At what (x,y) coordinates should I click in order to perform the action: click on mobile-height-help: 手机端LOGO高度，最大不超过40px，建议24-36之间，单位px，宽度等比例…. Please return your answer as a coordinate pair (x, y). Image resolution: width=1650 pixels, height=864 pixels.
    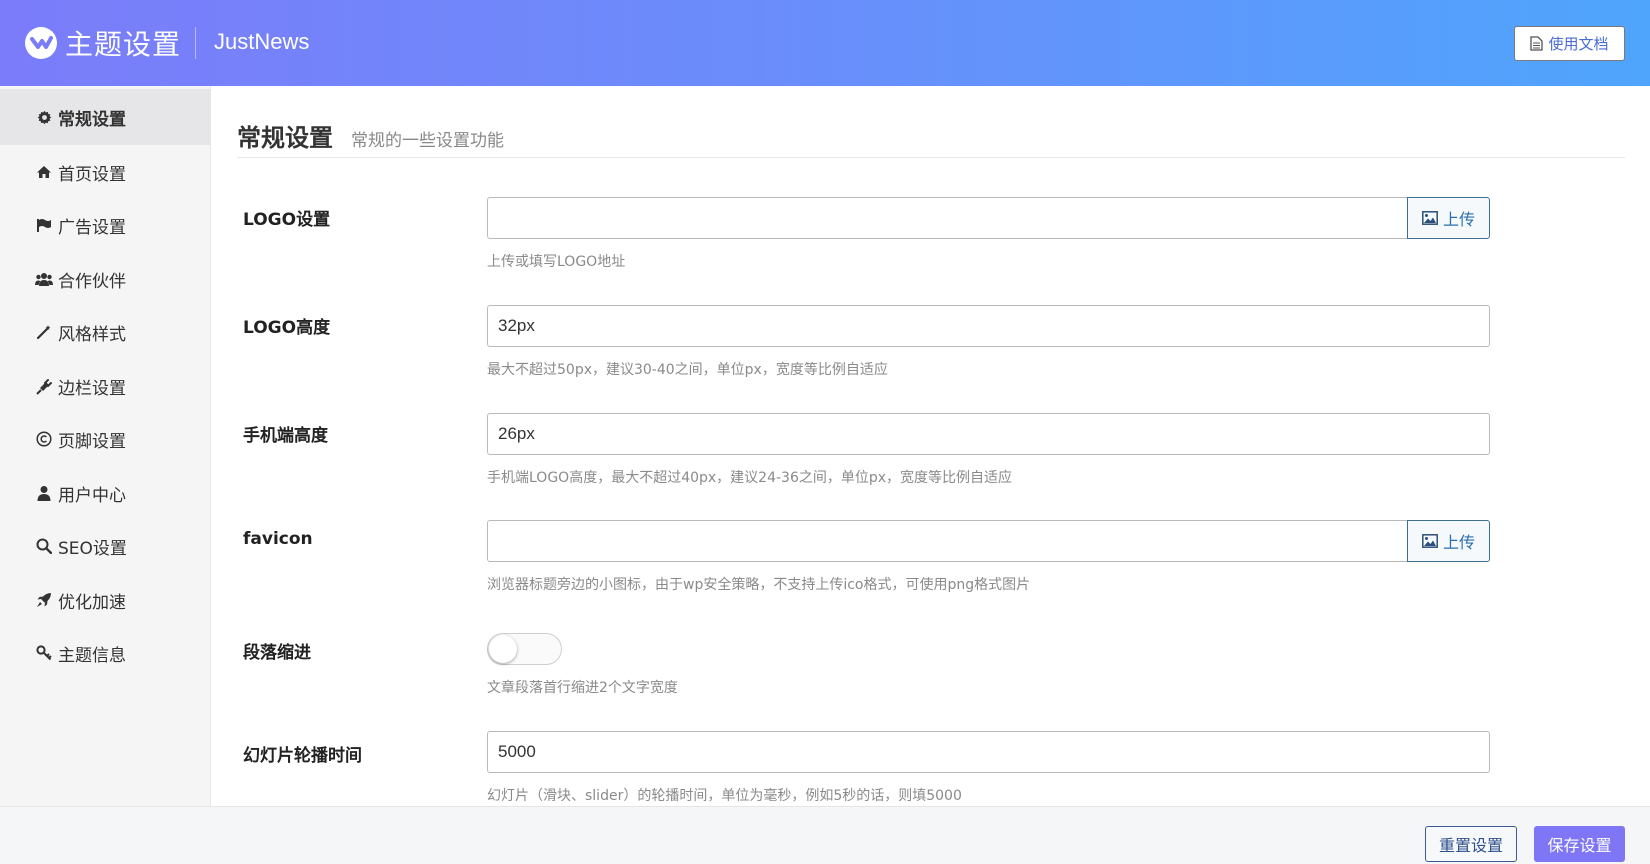
    Looking at the image, I should click on (750, 478).